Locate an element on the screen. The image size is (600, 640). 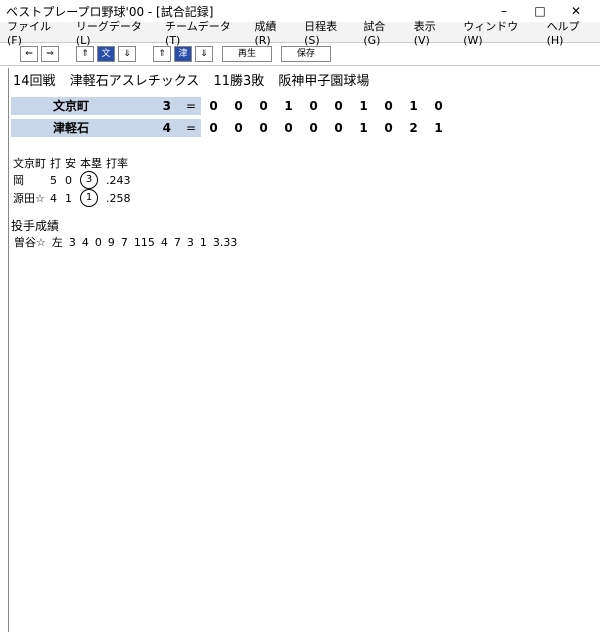
menu-schedule: 日程表(S) is located at coordinates (326, 32).